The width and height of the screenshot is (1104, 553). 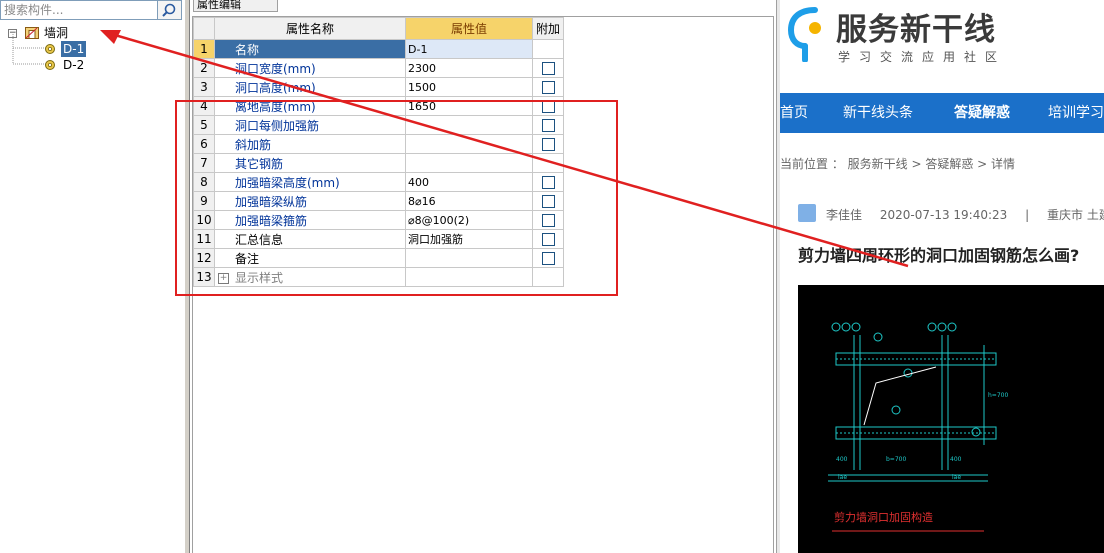 I want to click on grid-corner, so click(x=204, y=28).